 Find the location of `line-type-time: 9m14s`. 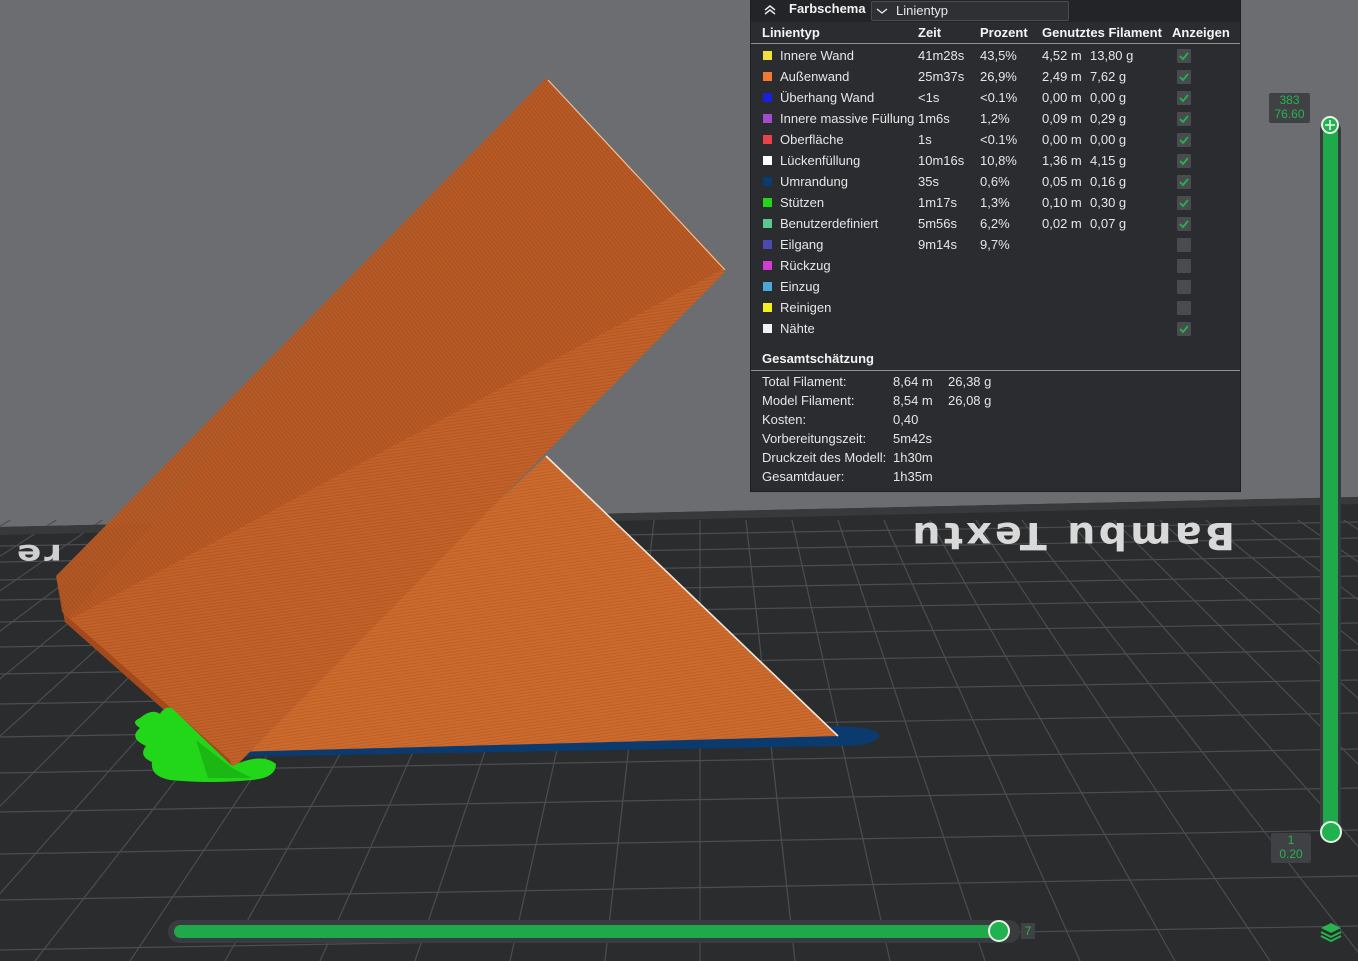

line-type-time: 9m14s is located at coordinates (938, 244).